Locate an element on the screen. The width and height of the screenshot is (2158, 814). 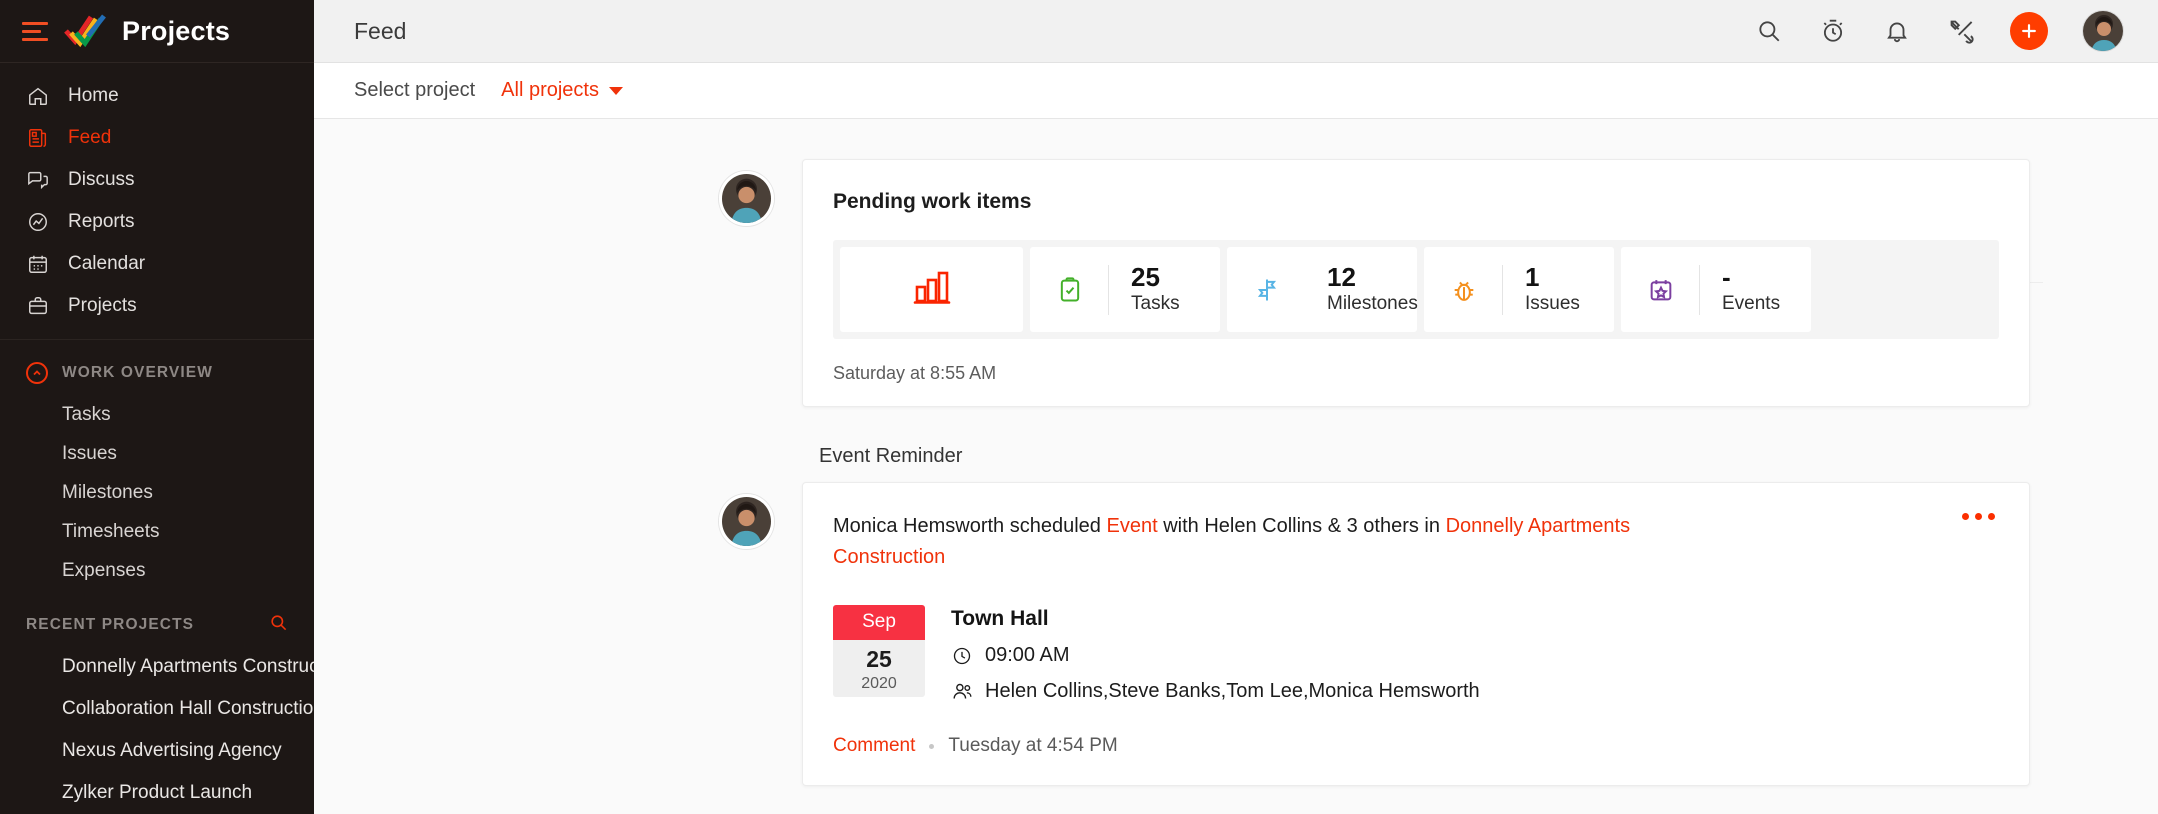
sidebar-item-discuss: Discuss is located at coordinates (157, 180).